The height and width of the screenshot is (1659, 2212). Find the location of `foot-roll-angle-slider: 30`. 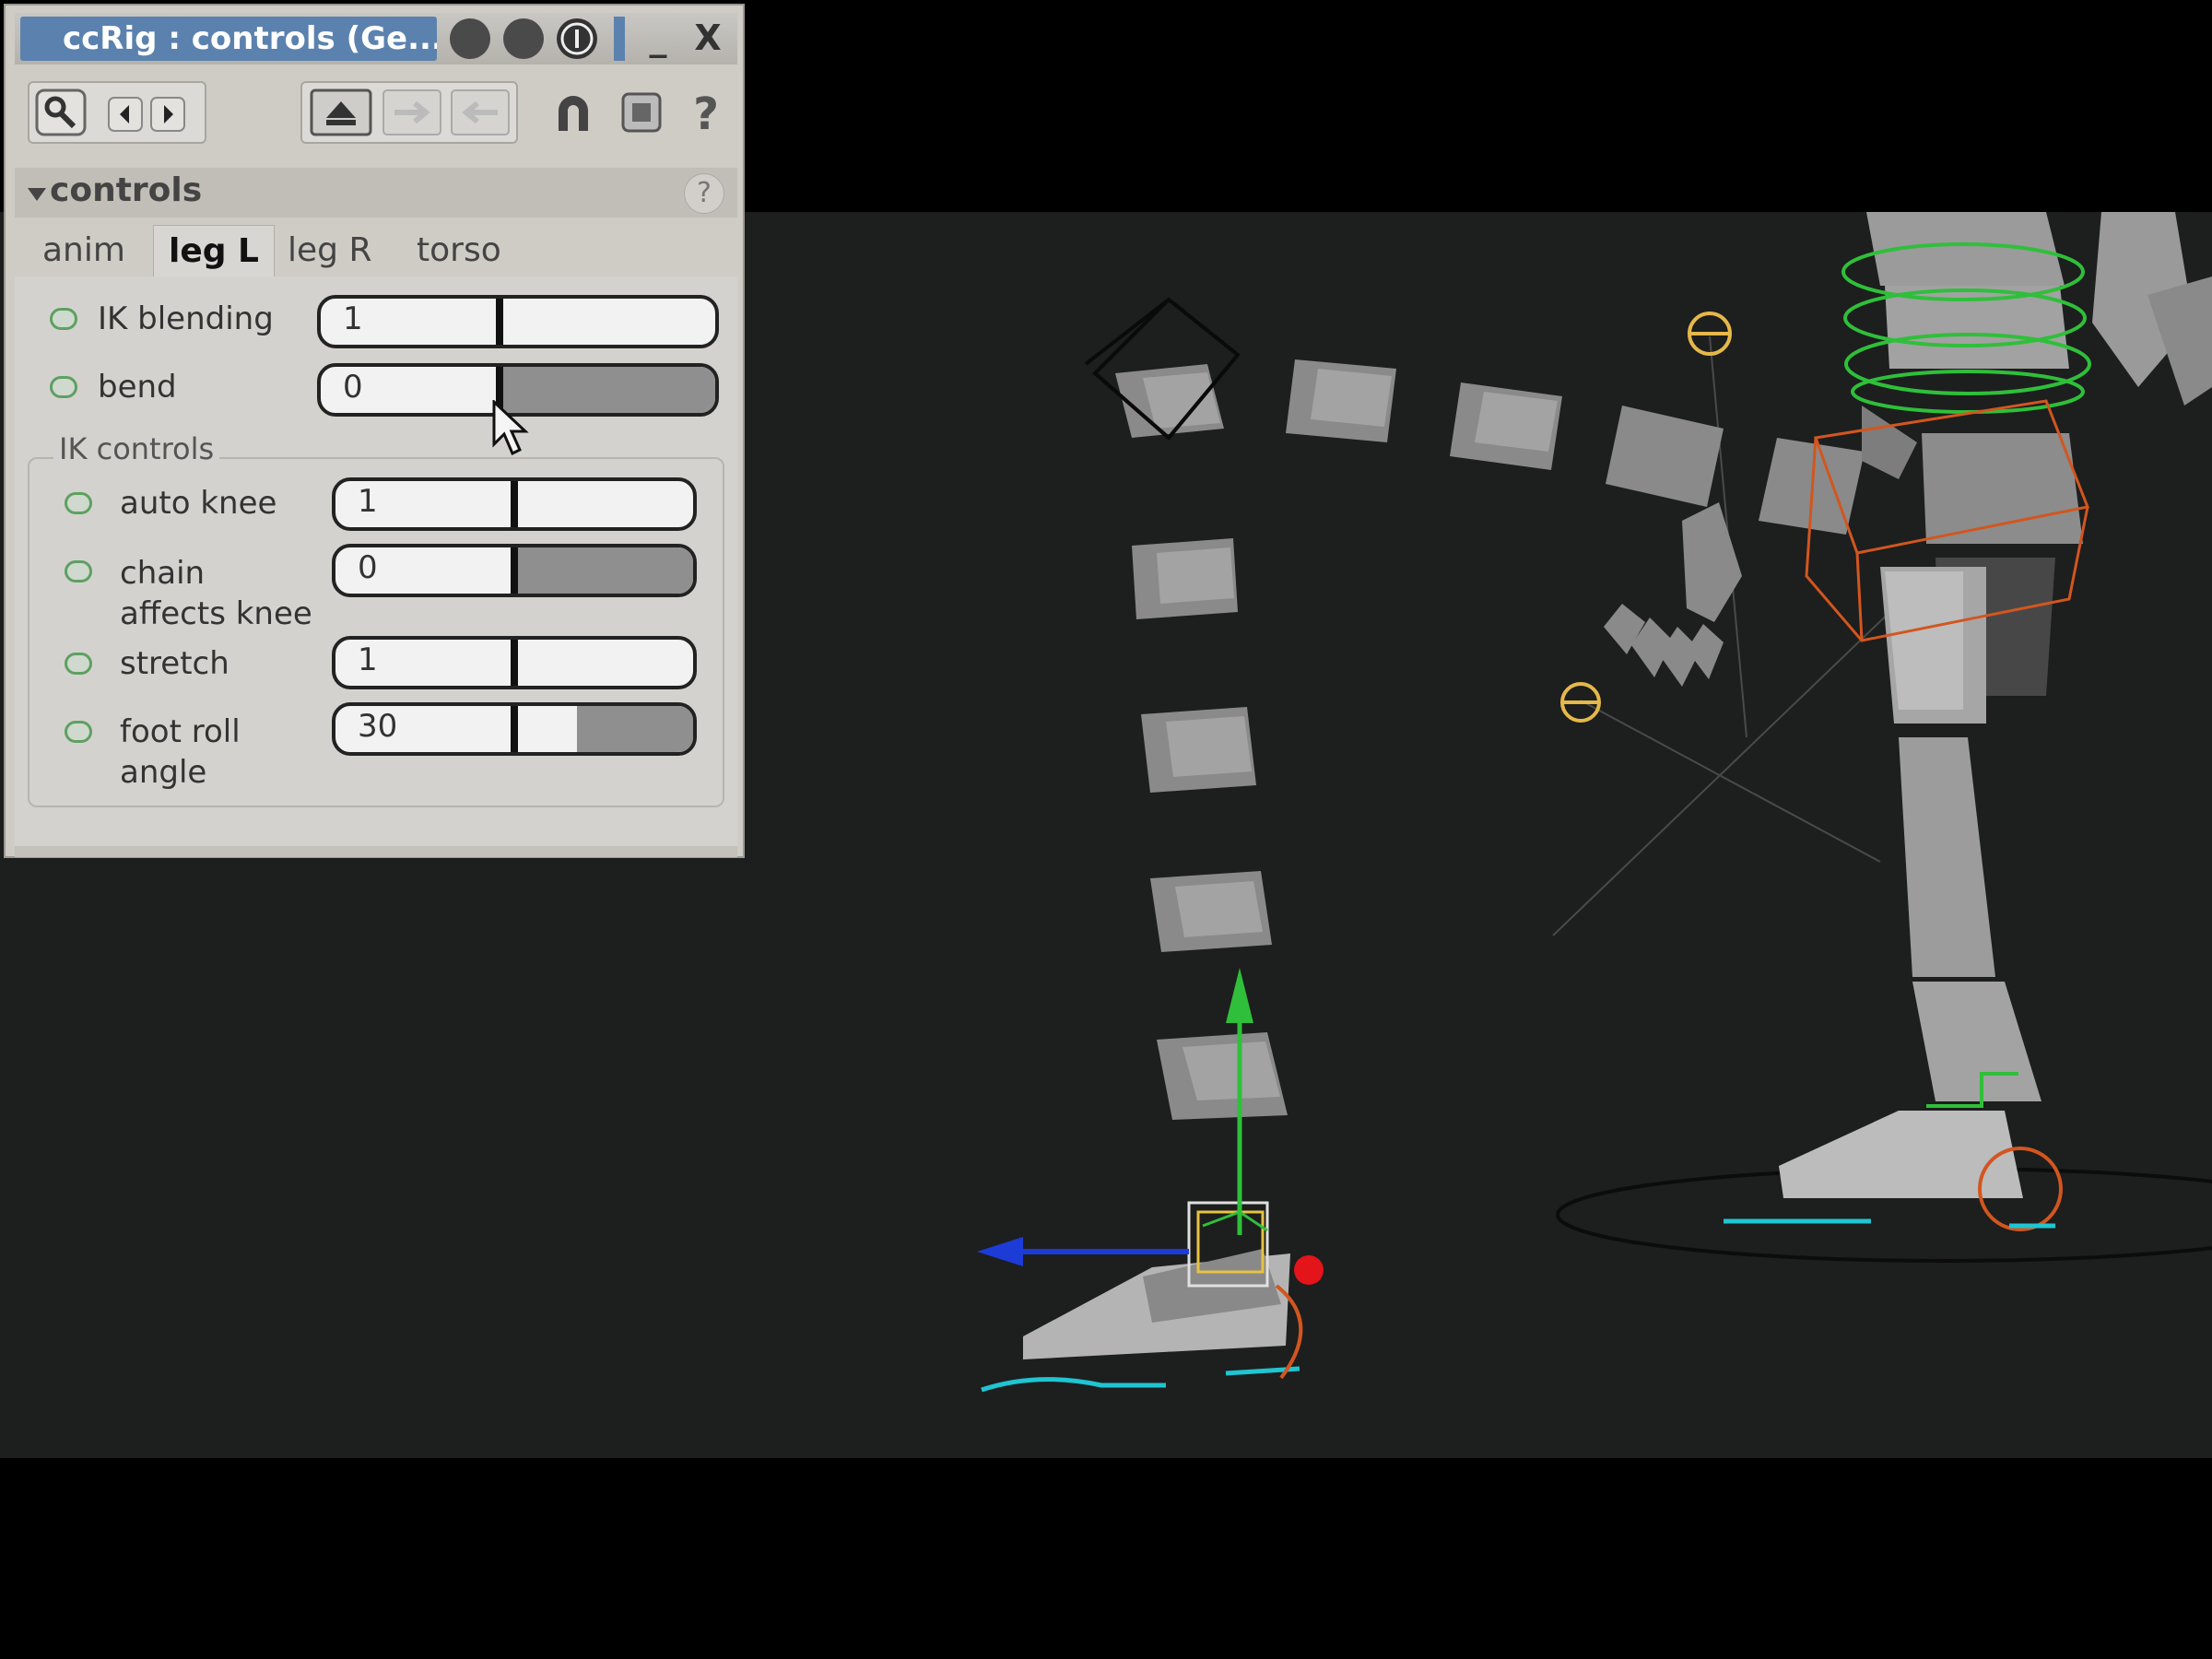

foot-roll-angle-slider: 30 is located at coordinates (514, 729).